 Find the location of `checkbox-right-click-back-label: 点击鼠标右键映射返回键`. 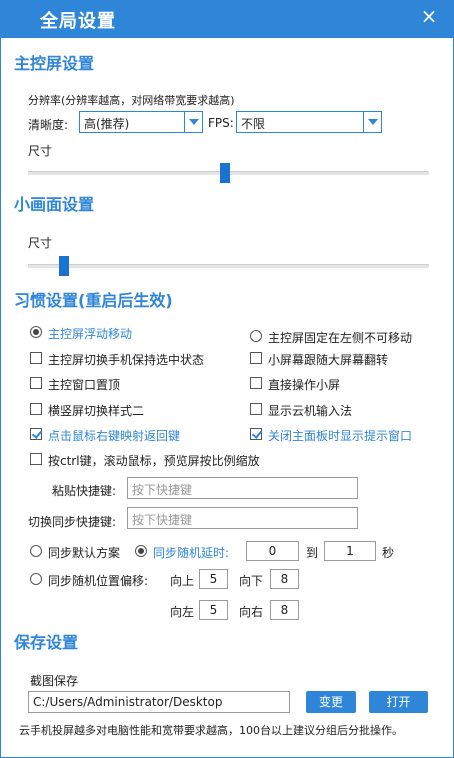

checkbox-right-click-back-label: 点击鼠标右键映射返回键 is located at coordinates (114, 435).